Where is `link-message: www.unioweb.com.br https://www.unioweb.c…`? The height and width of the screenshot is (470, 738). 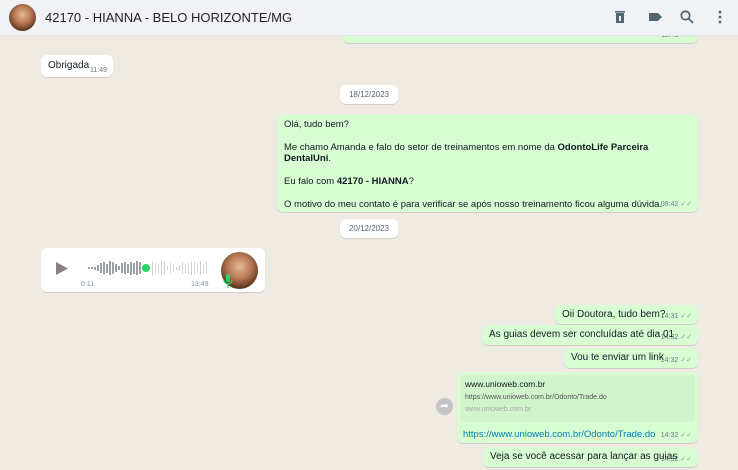 link-message: www.unioweb.com.br https://www.unioweb.c… is located at coordinates (577, 407).